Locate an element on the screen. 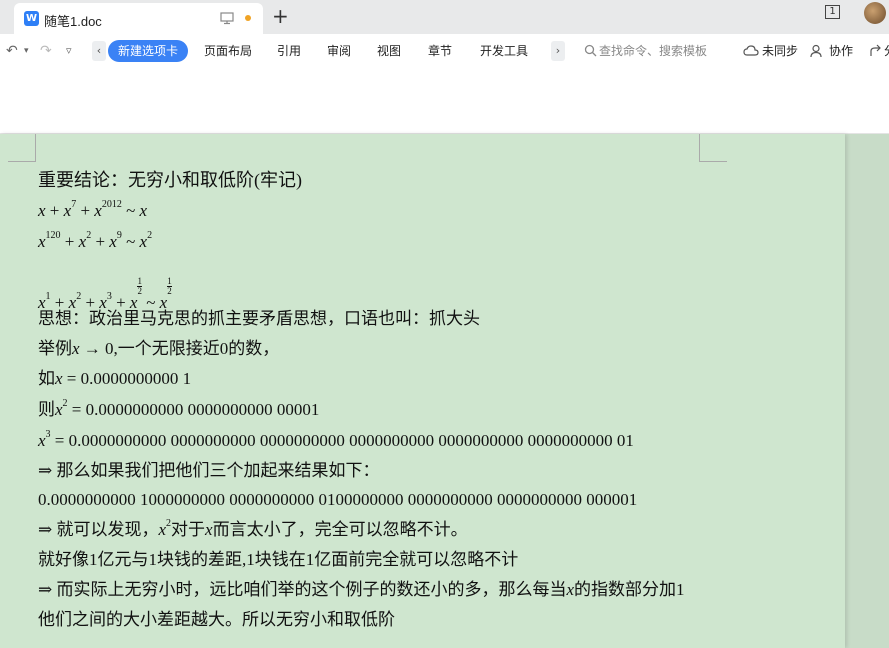 The height and width of the screenshot is (648, 889). menu-scroll-right-button: › is located at coordinates (558, 51).